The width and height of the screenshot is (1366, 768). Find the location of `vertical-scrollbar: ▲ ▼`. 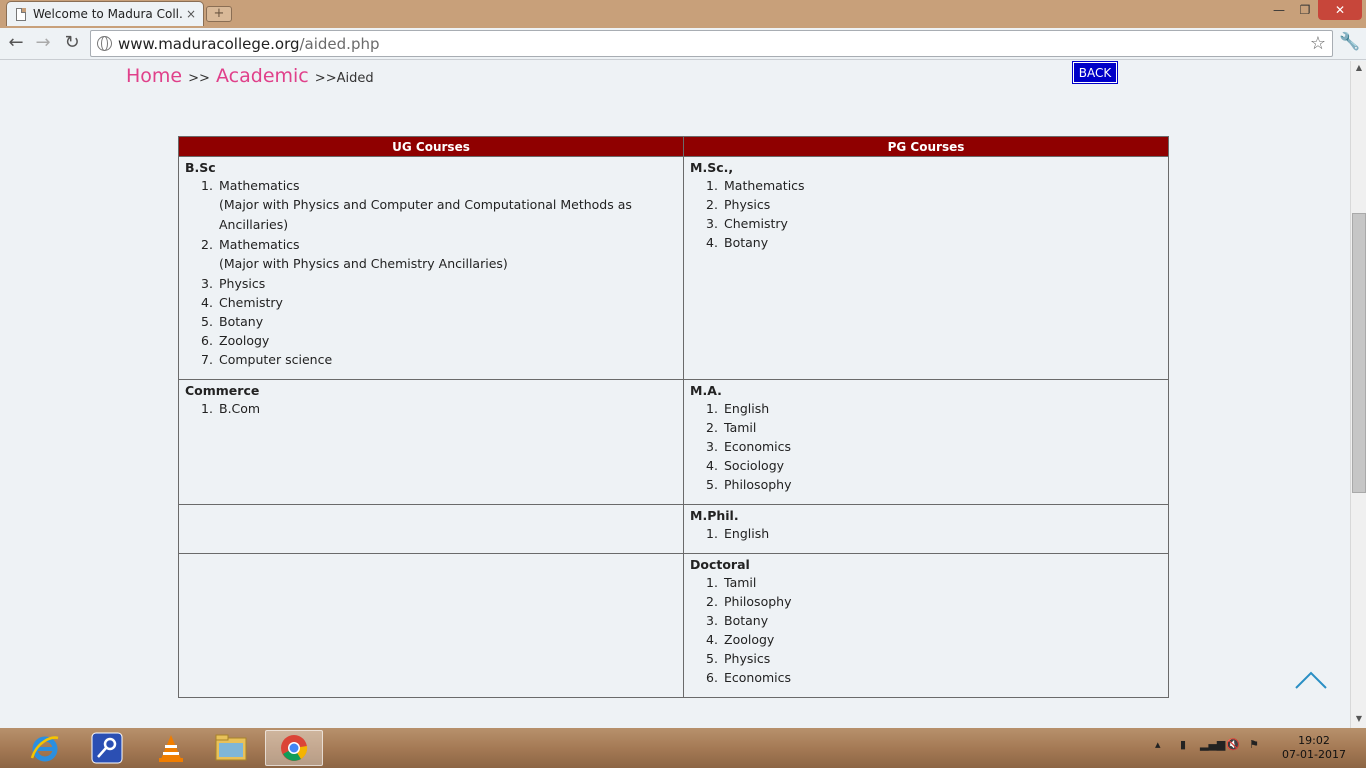

vertical-scrollbar: ▲ ▼ is located at coordinates (1358, 394).